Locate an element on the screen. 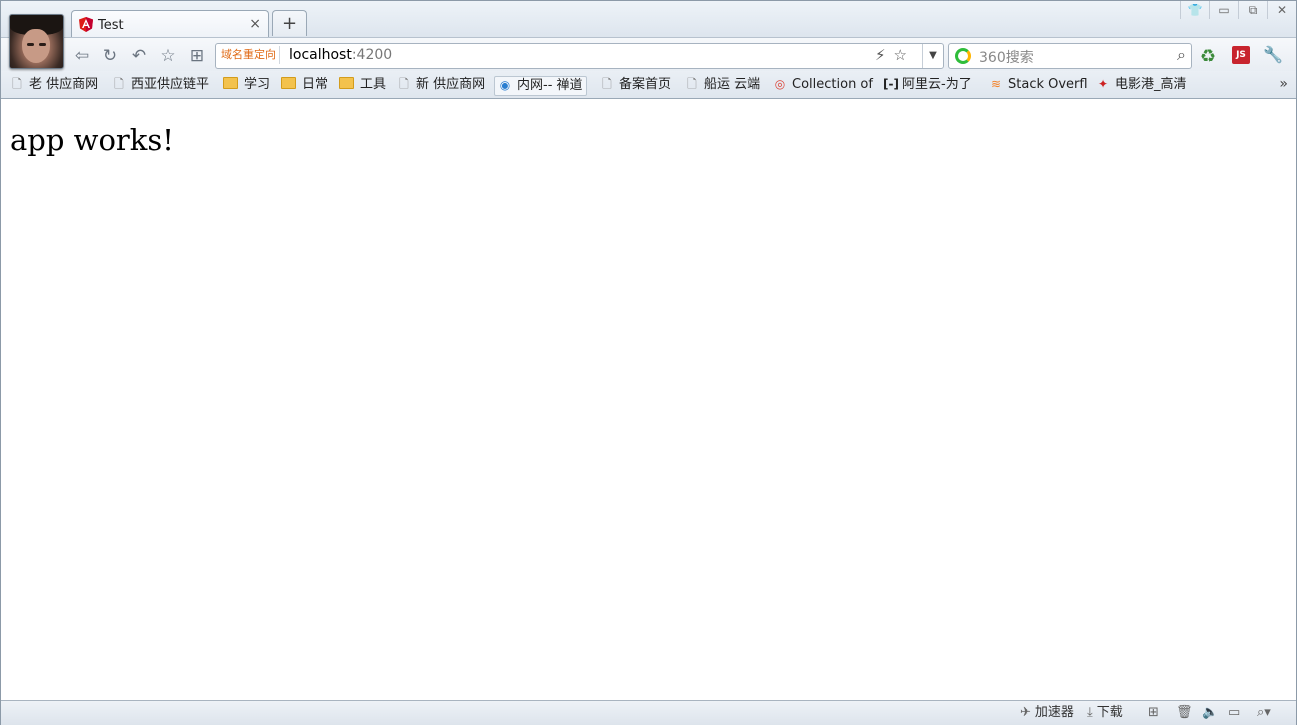 This screenshot has width=1297, height=725. js-extension-icon: JS is located at coordinates (1241, 55).